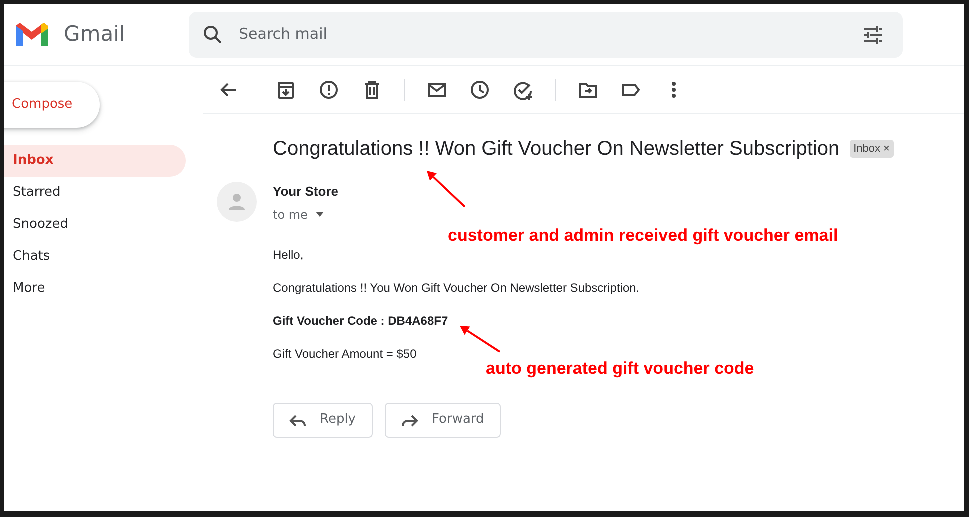 This screenshot has width=969, height=517. Describe the element at coordinates (95, 225) in the screenshot. I see `sidebar-item: Snoozed` at that location.